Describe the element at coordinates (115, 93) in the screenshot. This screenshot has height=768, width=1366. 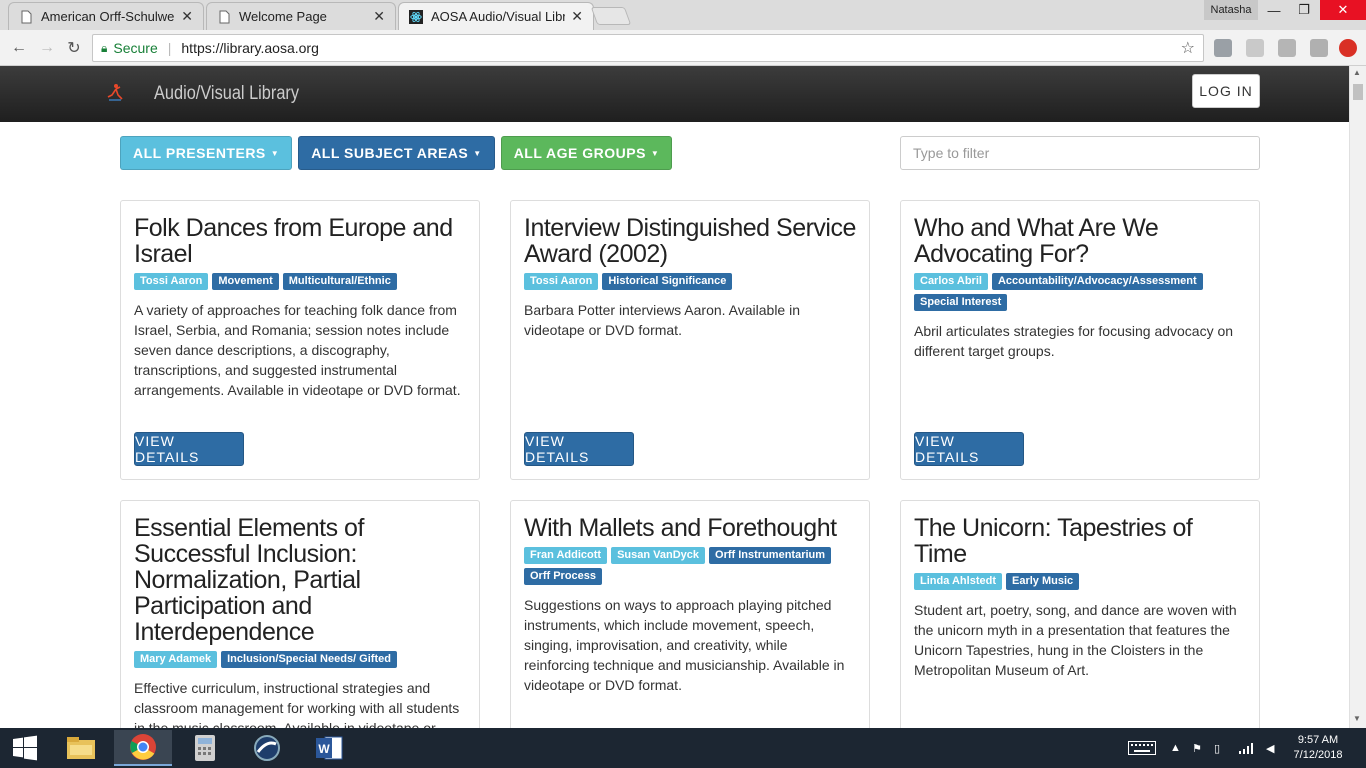
I see `aosa-logo-icon` at that location.